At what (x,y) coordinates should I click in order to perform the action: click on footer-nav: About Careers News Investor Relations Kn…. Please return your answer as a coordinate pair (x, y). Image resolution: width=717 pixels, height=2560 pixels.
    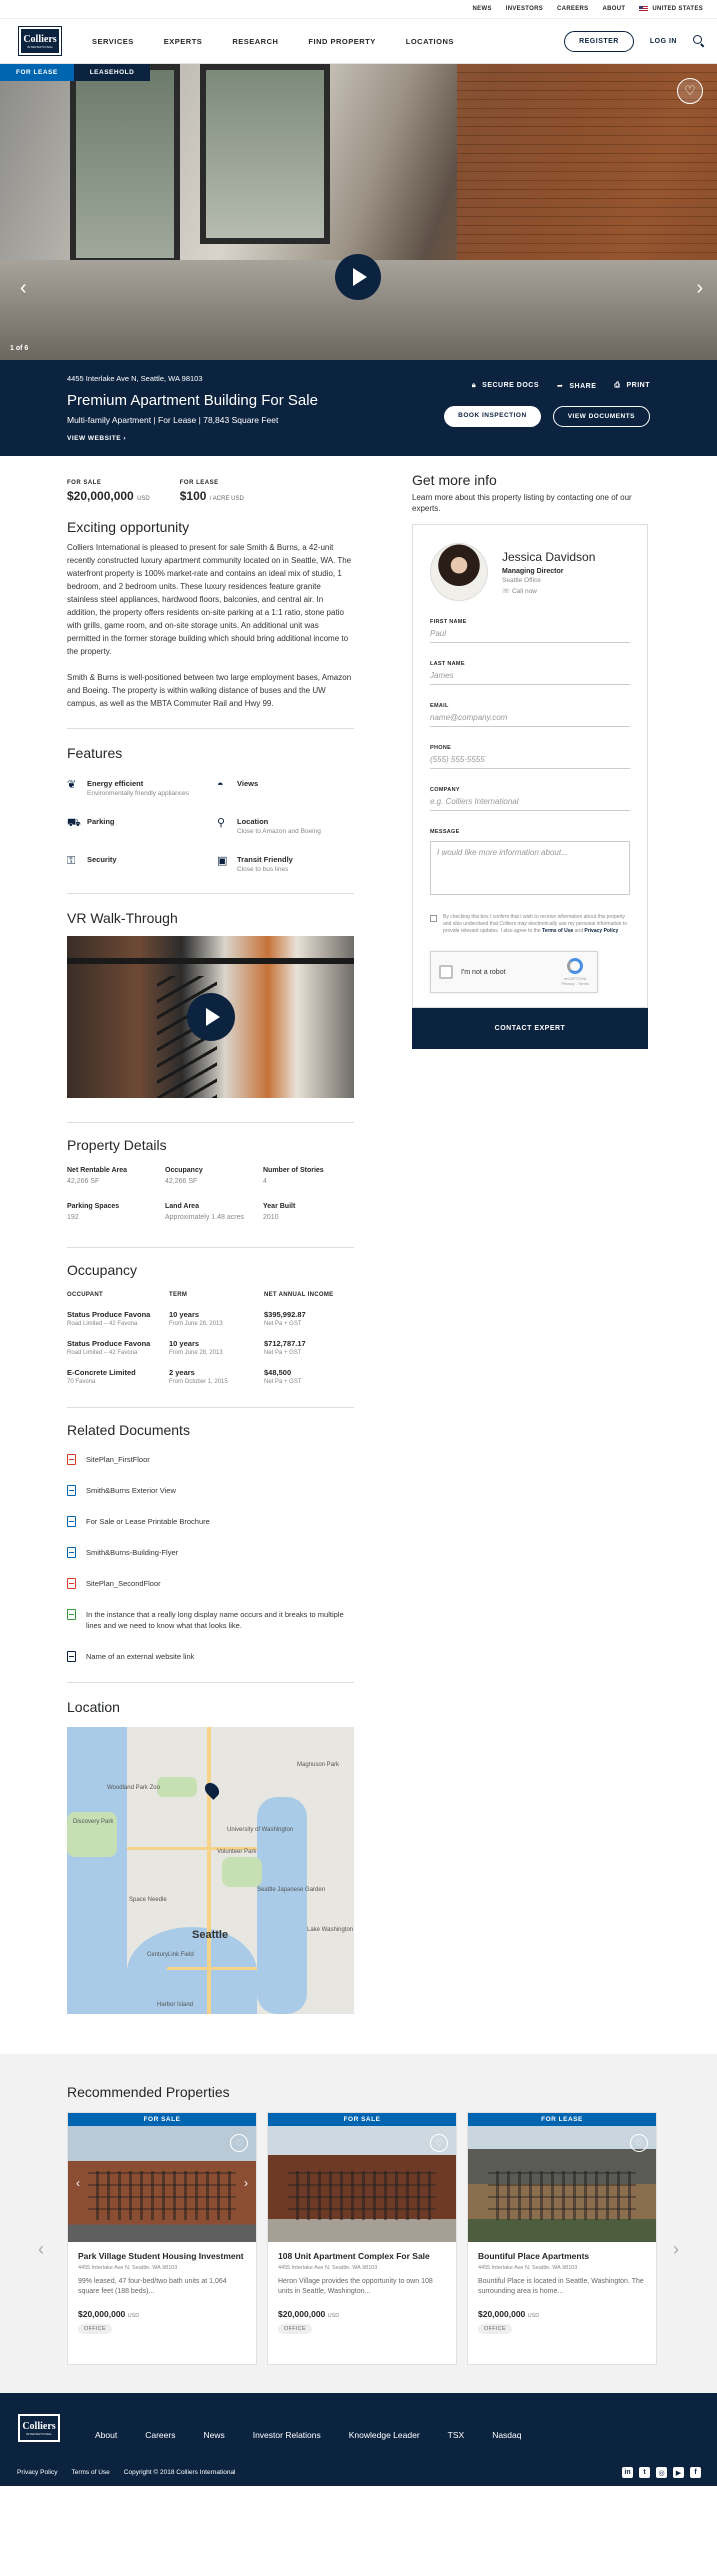
    Looking at the image, I should click on (308, 2435).